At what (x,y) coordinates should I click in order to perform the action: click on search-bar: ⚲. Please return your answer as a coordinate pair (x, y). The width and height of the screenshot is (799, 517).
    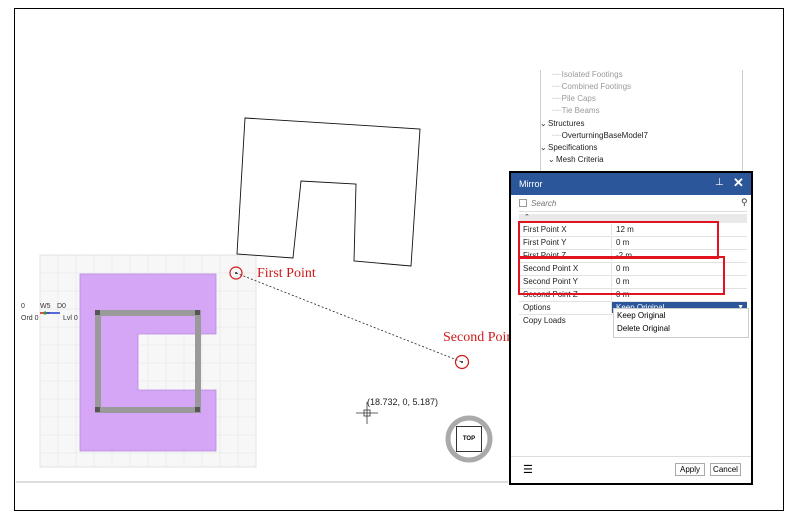
    Looking at the image, I should click on (633, 204).